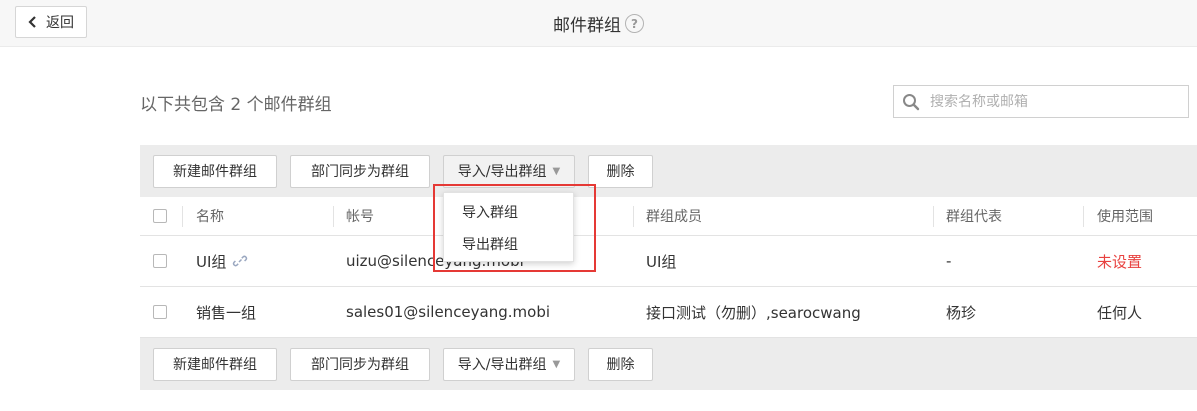 The width and height of the screenshot is (1197, 411). Describe the element at coordinates (661, 261) in the screenshot. I see `members-cell: UI组` at that location.